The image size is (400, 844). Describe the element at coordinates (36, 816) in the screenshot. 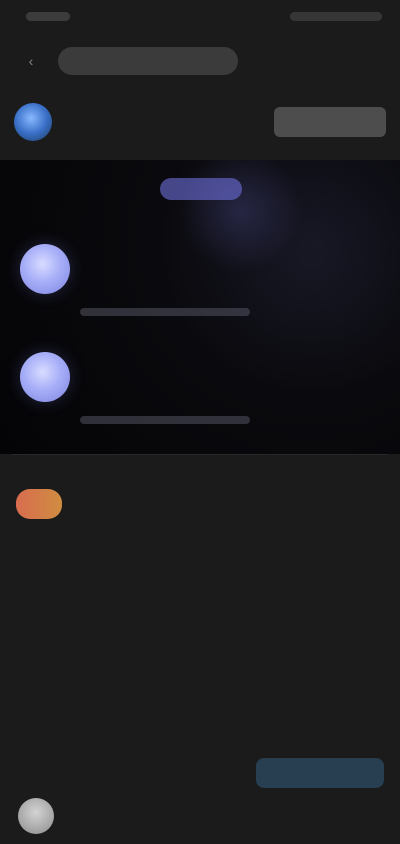

I see `bottom-avatar` at that location.